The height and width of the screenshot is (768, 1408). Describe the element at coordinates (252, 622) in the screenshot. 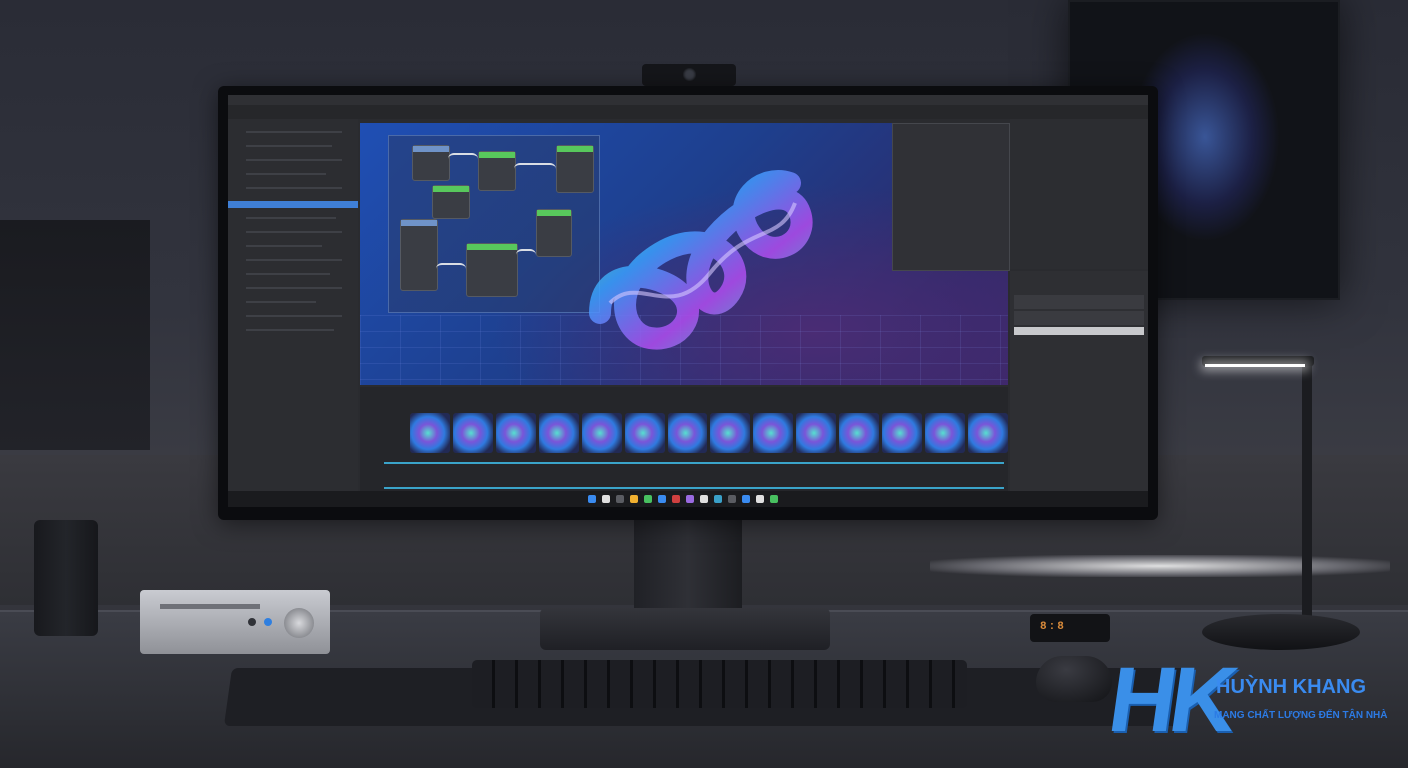

I see `amp-button` at that location.